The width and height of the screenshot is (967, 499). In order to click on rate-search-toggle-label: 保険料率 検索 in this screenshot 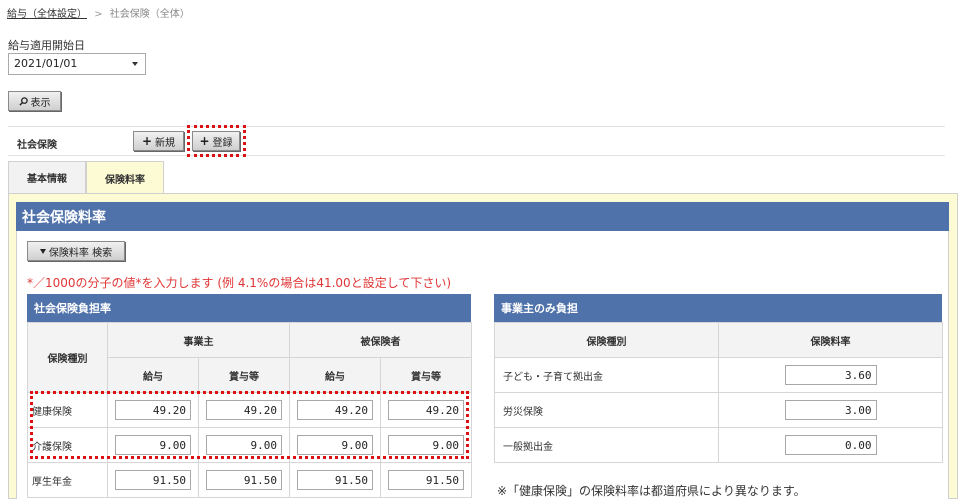, I will do `click(80, 253)`.